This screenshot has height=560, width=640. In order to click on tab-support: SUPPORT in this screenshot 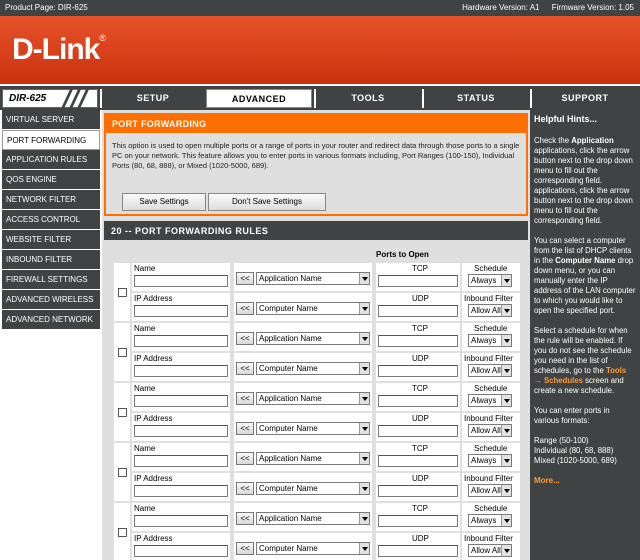, I will do `click(584, 98)`.